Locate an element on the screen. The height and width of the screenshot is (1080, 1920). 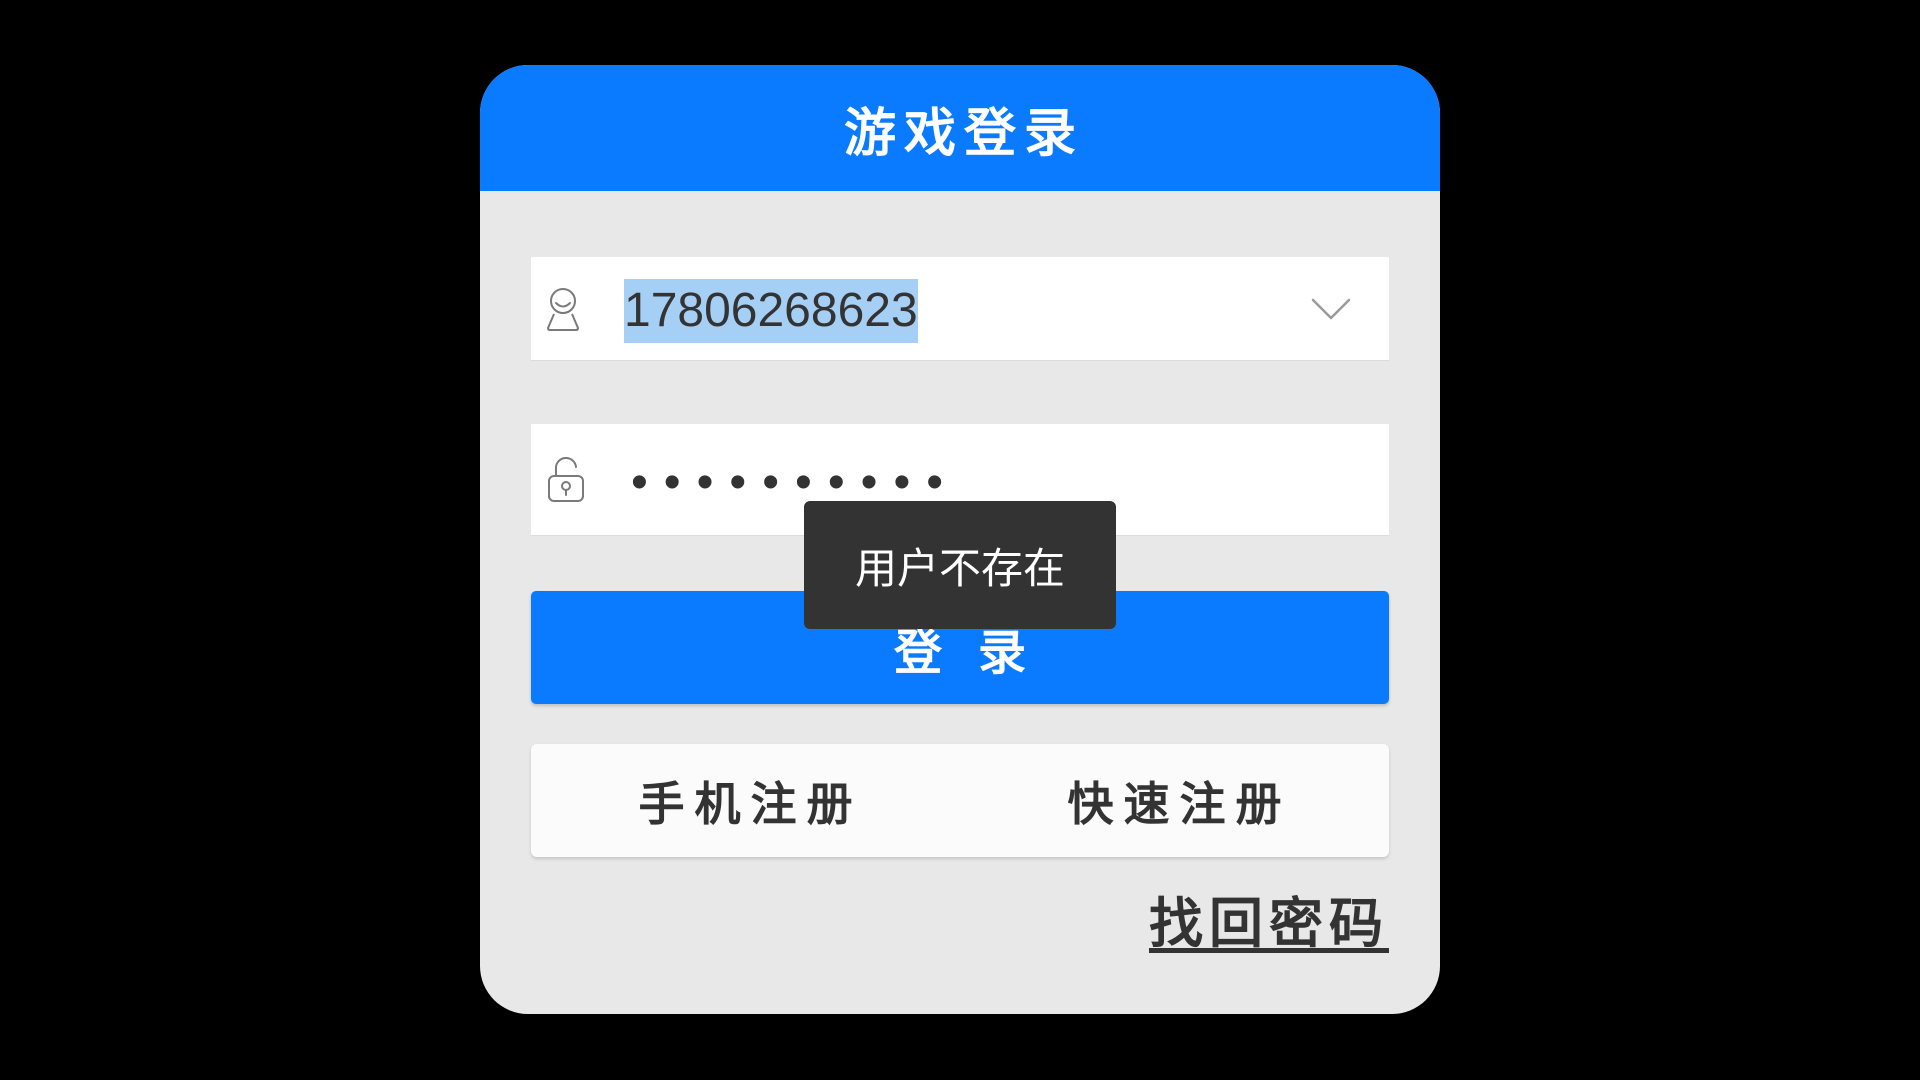
chevron-down-icon is located at coordinates (1331, 309).